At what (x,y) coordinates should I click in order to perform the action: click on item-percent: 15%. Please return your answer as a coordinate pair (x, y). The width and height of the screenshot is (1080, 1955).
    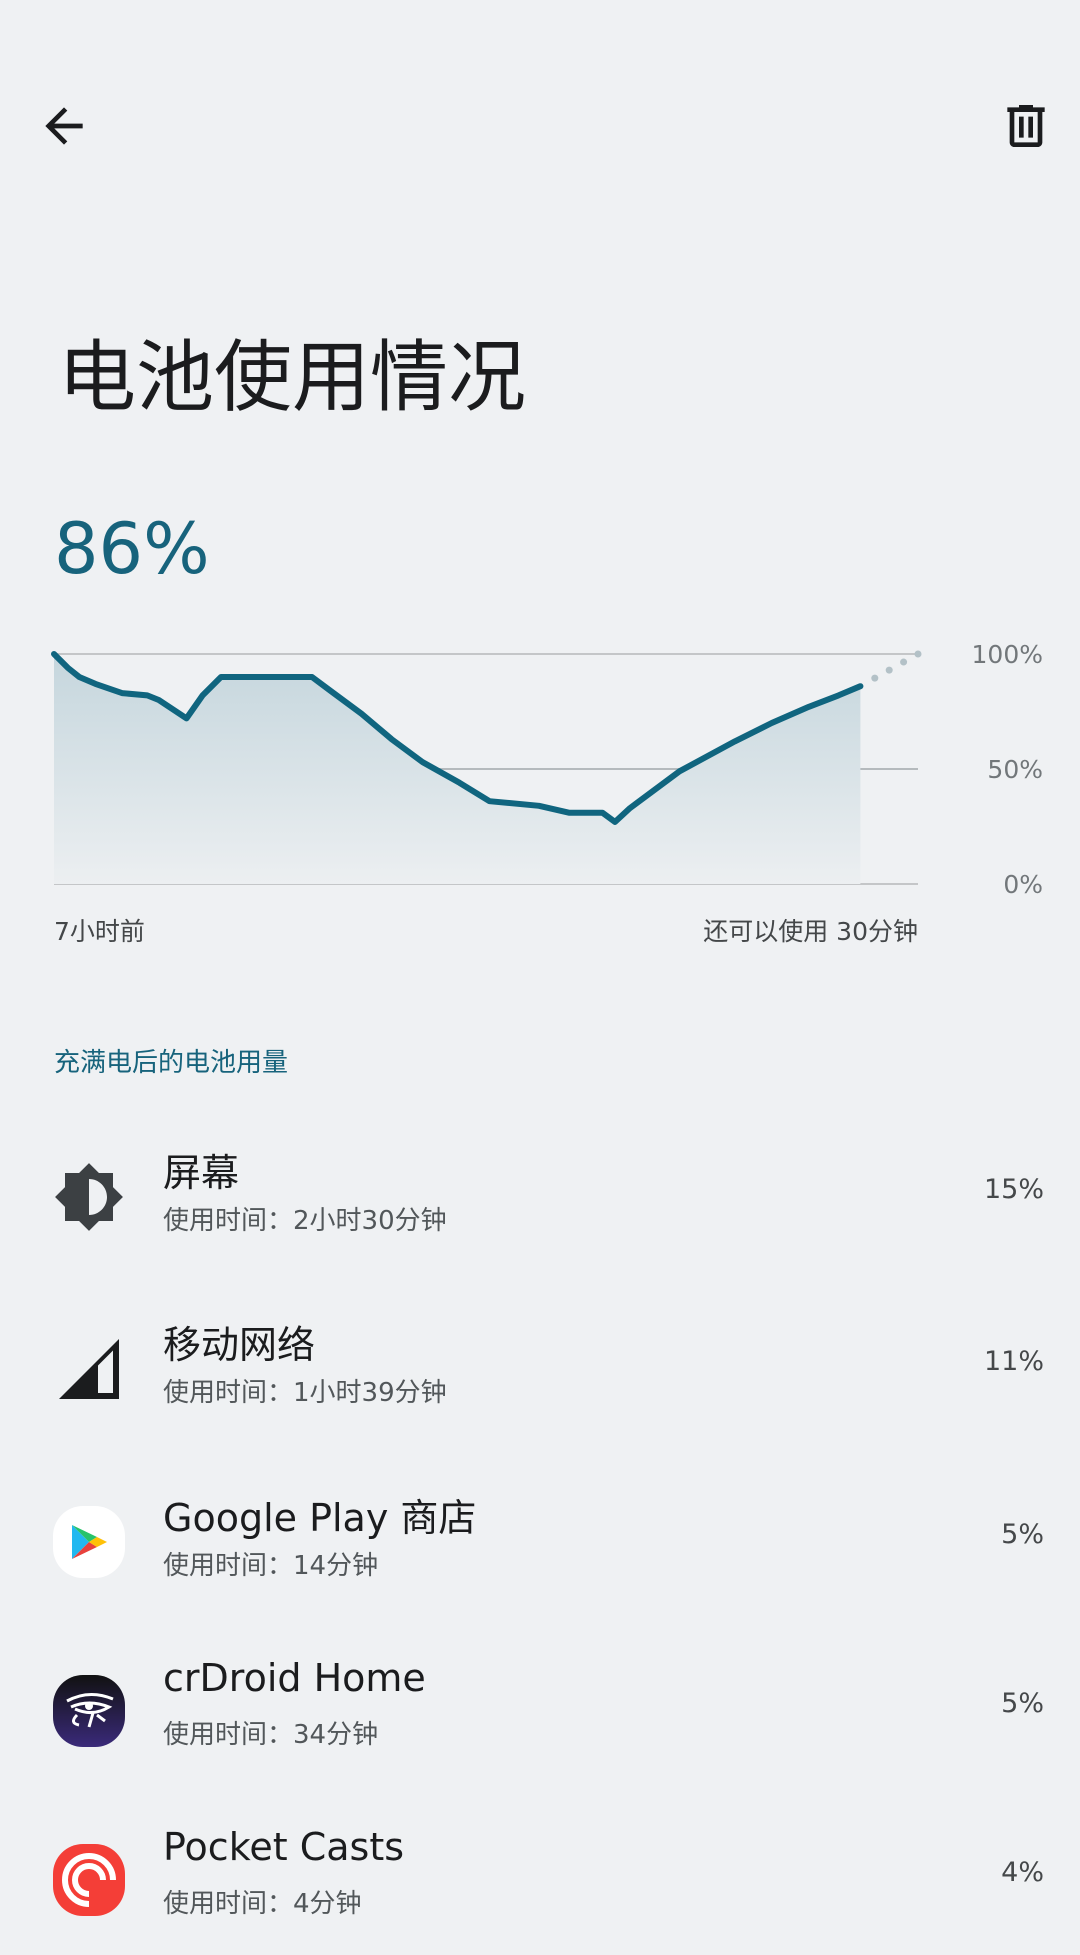
    Looking at the image, I should click on (1013, 1189).